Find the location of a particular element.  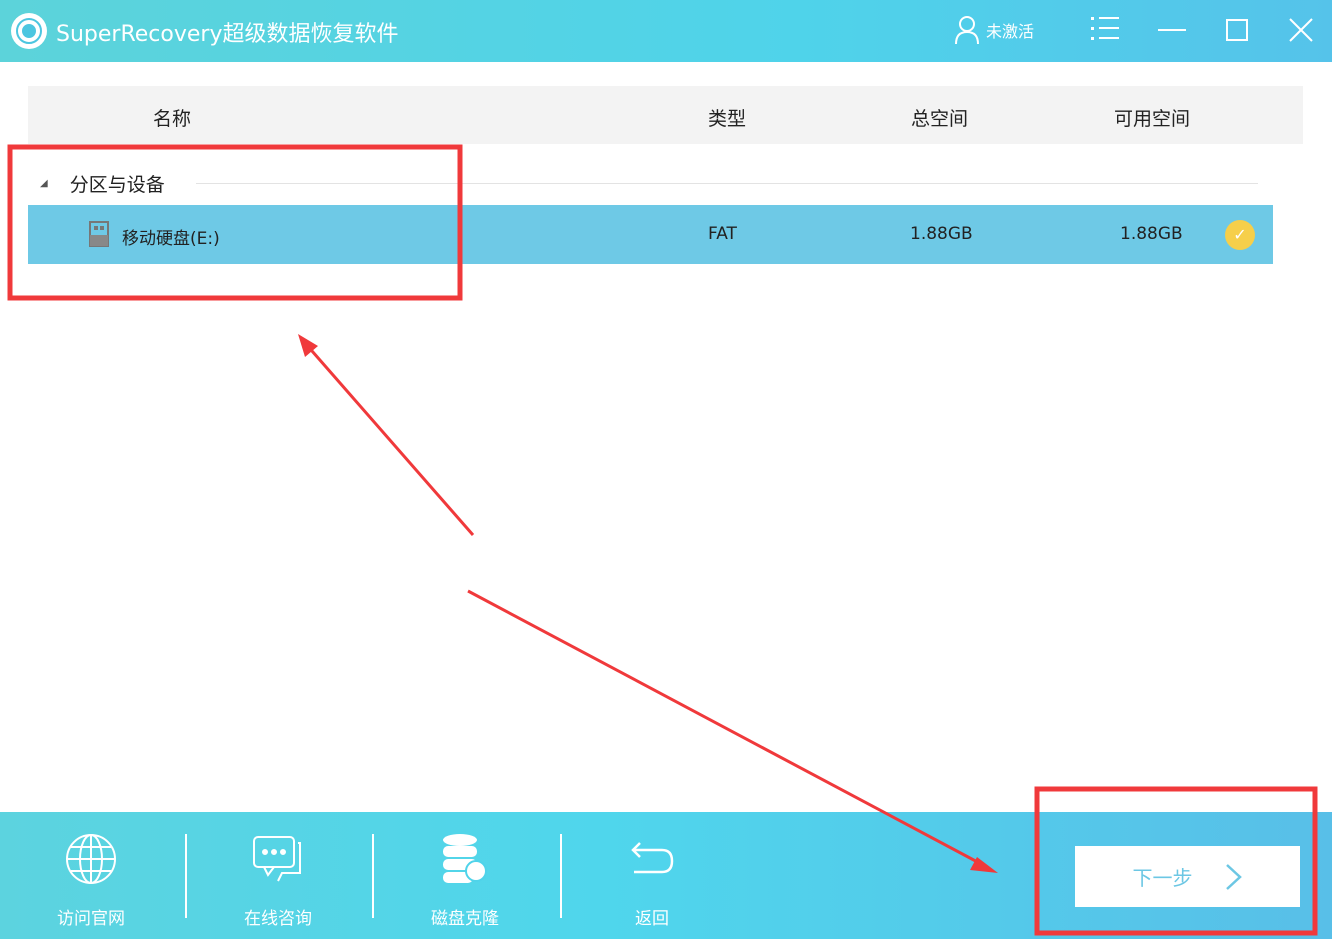

app-logo-icon is located at coordinates (29, 31).